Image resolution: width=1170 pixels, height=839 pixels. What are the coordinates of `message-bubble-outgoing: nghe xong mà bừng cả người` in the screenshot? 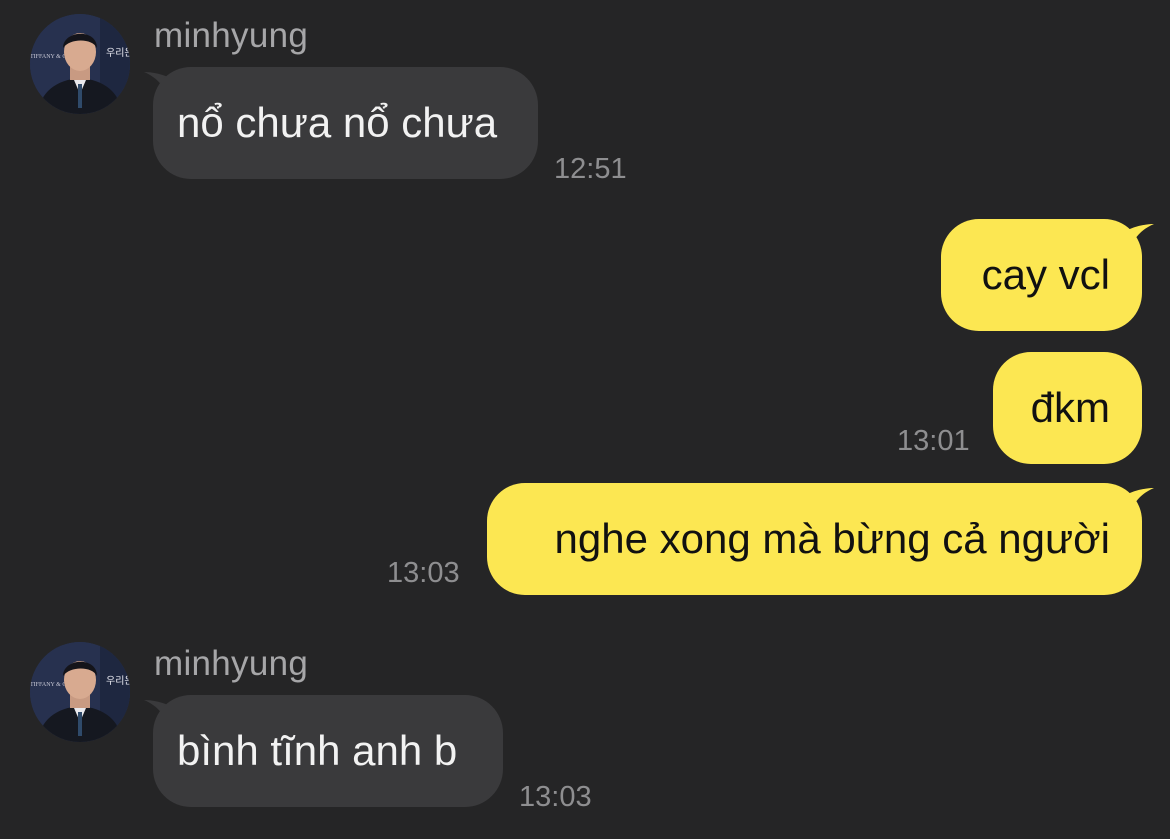 It's located at (814, 539).